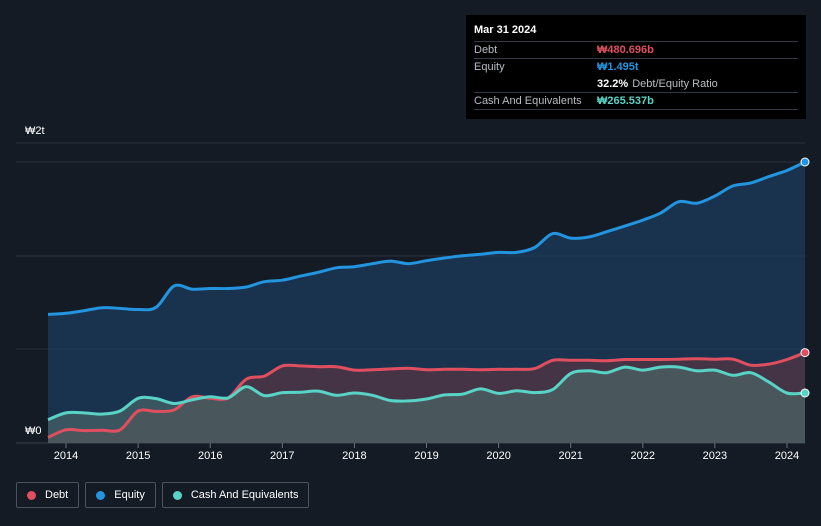 This screenshot has width=821, height=526. What do you see at coordinates (244, 495) in the screenshot?
I see `legend-cash-label: Cash And Equivalents` at bounding box center [244, 495].